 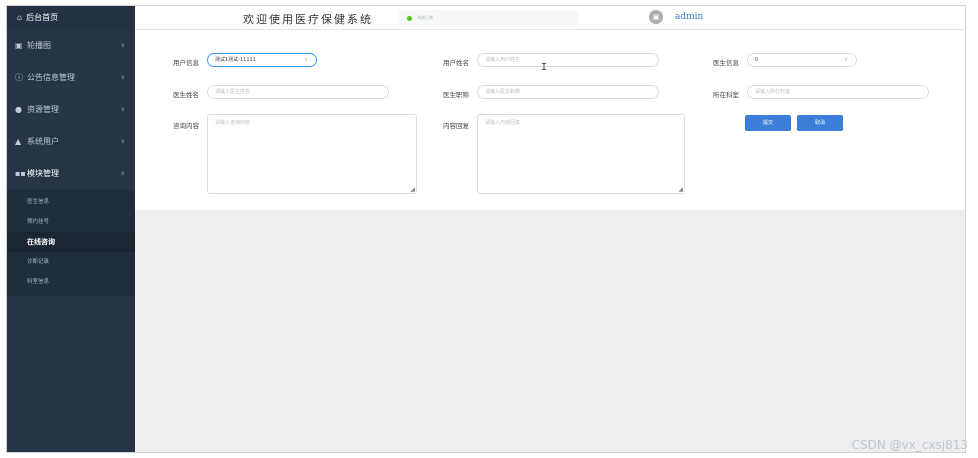 What do you see at coordinates (656, 17) in the screenshot?
I see `avatar: ▣` at bounding box center [656, 17].